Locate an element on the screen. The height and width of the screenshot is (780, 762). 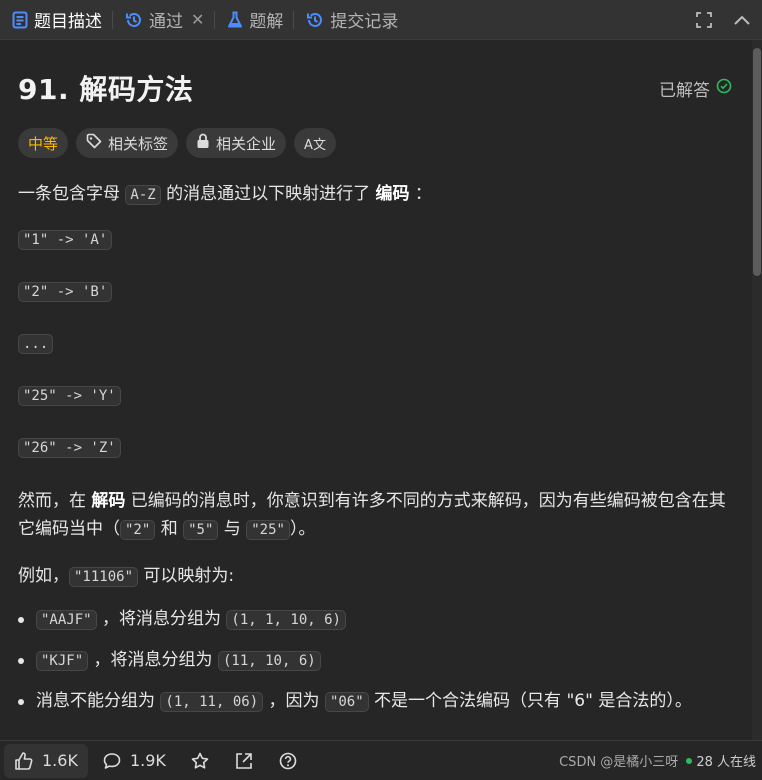
comment-button: 1.9K is located at coordinates (134, 761).